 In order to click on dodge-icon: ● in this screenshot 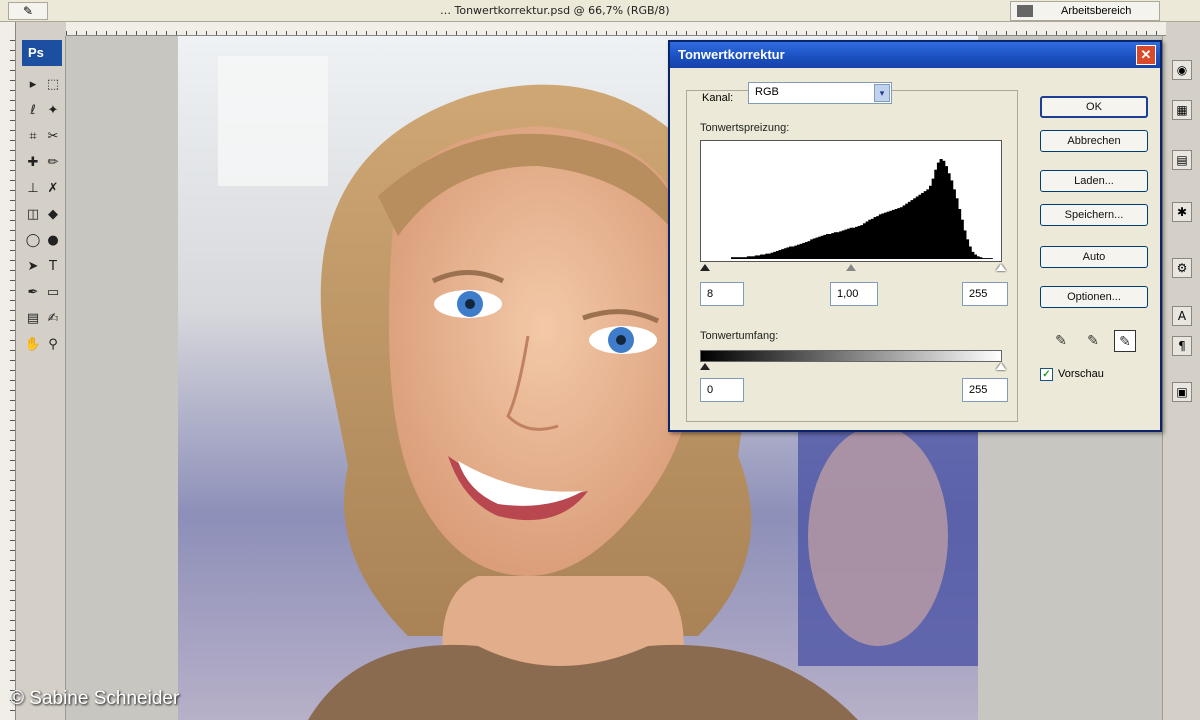, I will do `click(53, 241)`.